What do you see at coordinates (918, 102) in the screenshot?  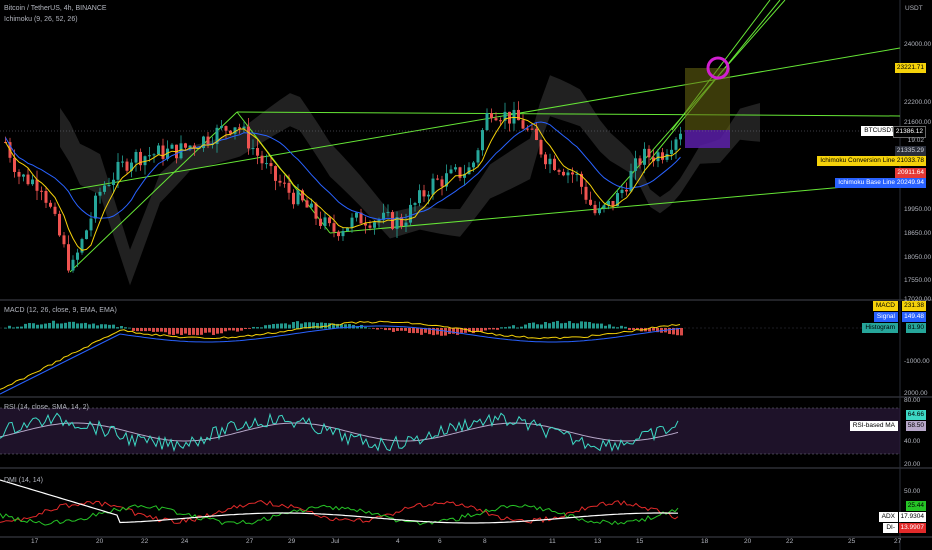 I see `price-tick: 22200.00` at bounding box center [918, 102].